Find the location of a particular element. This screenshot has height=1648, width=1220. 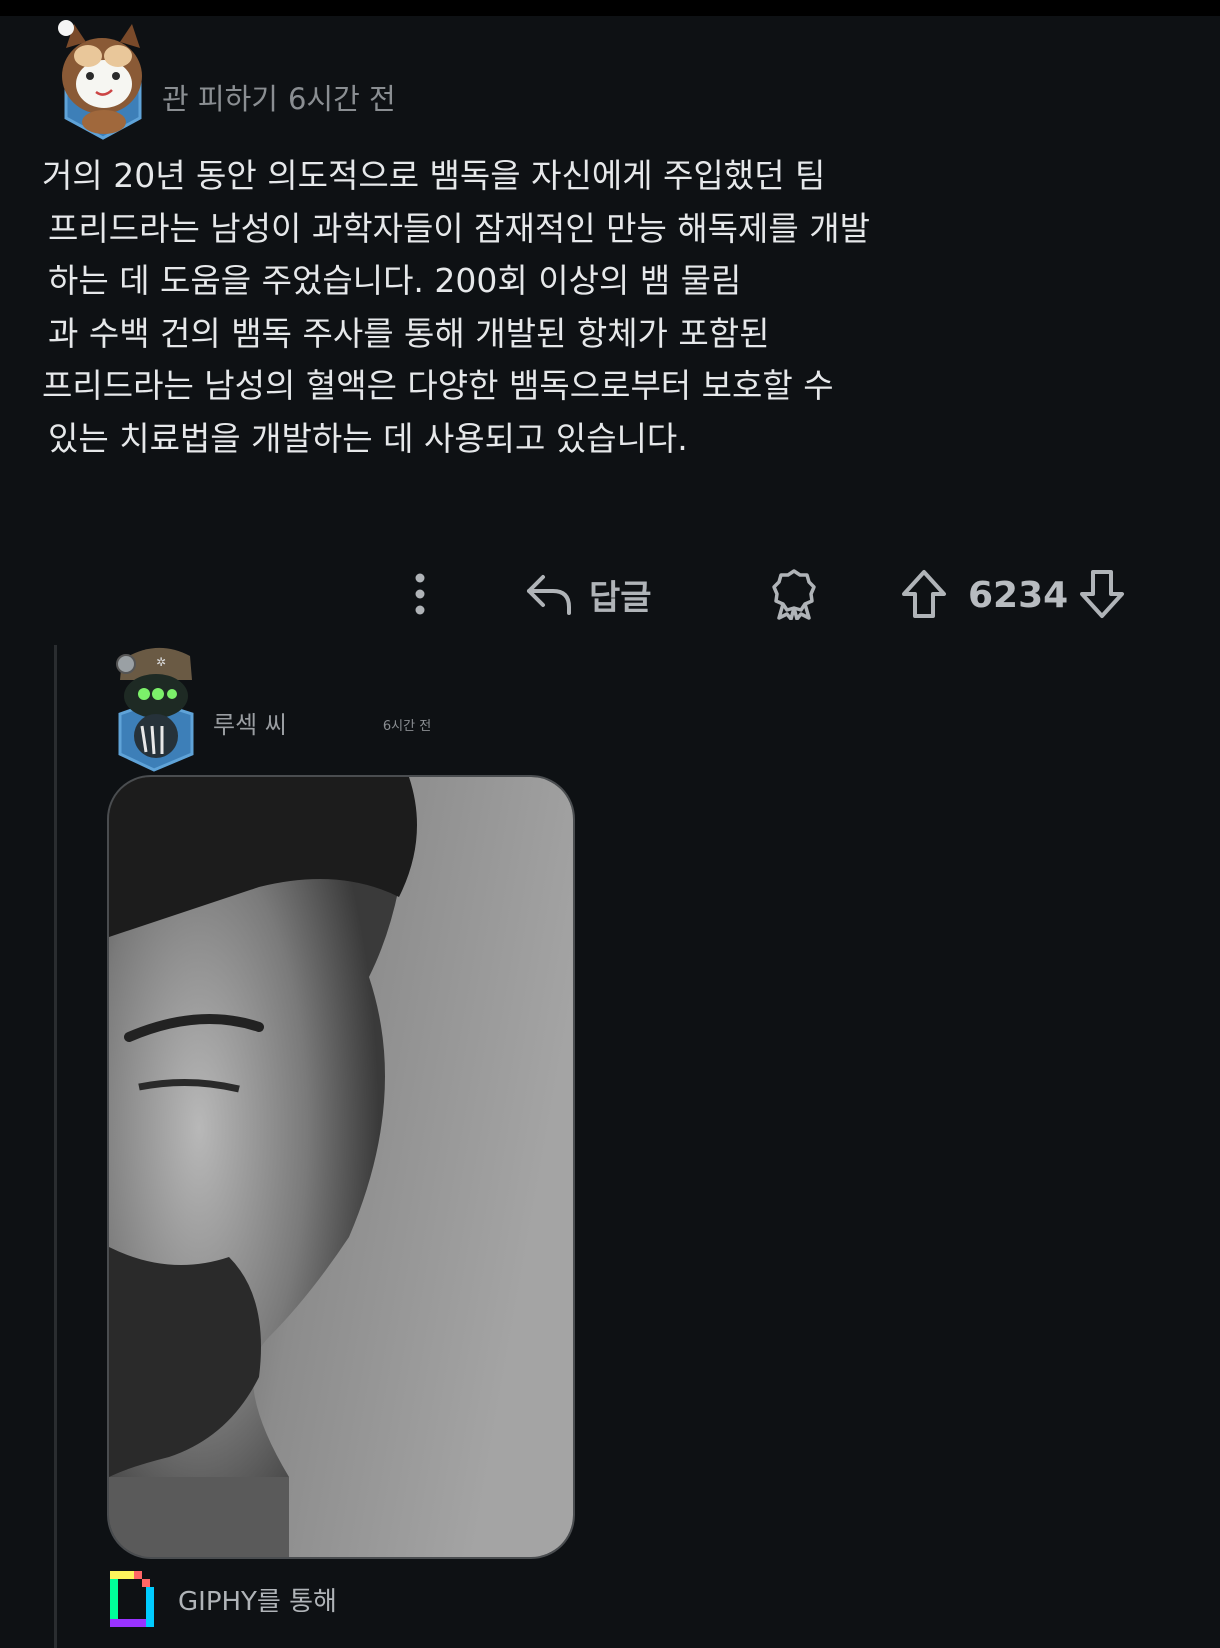

giphy-attribution: GIPHY를 통해 is located at coordinates (221, 1599).